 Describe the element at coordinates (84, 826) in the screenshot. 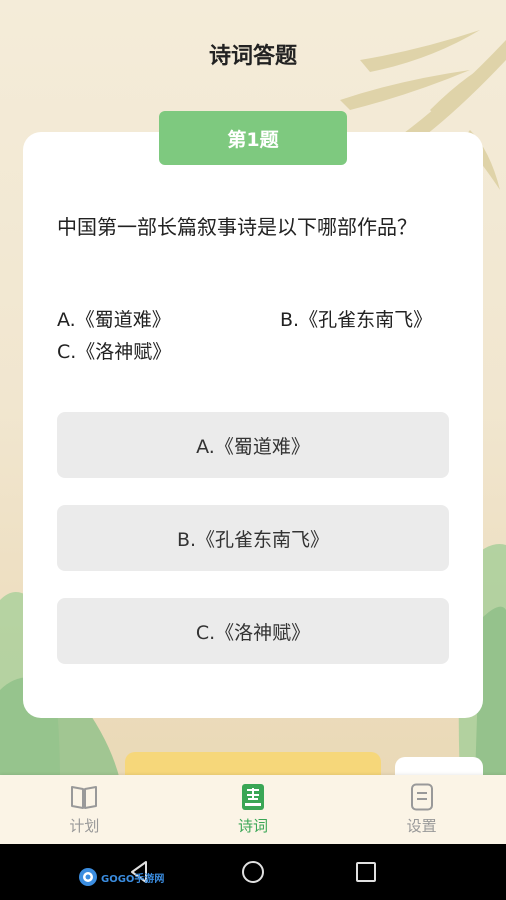

I see `tab-plan-label: 计划` at that location.